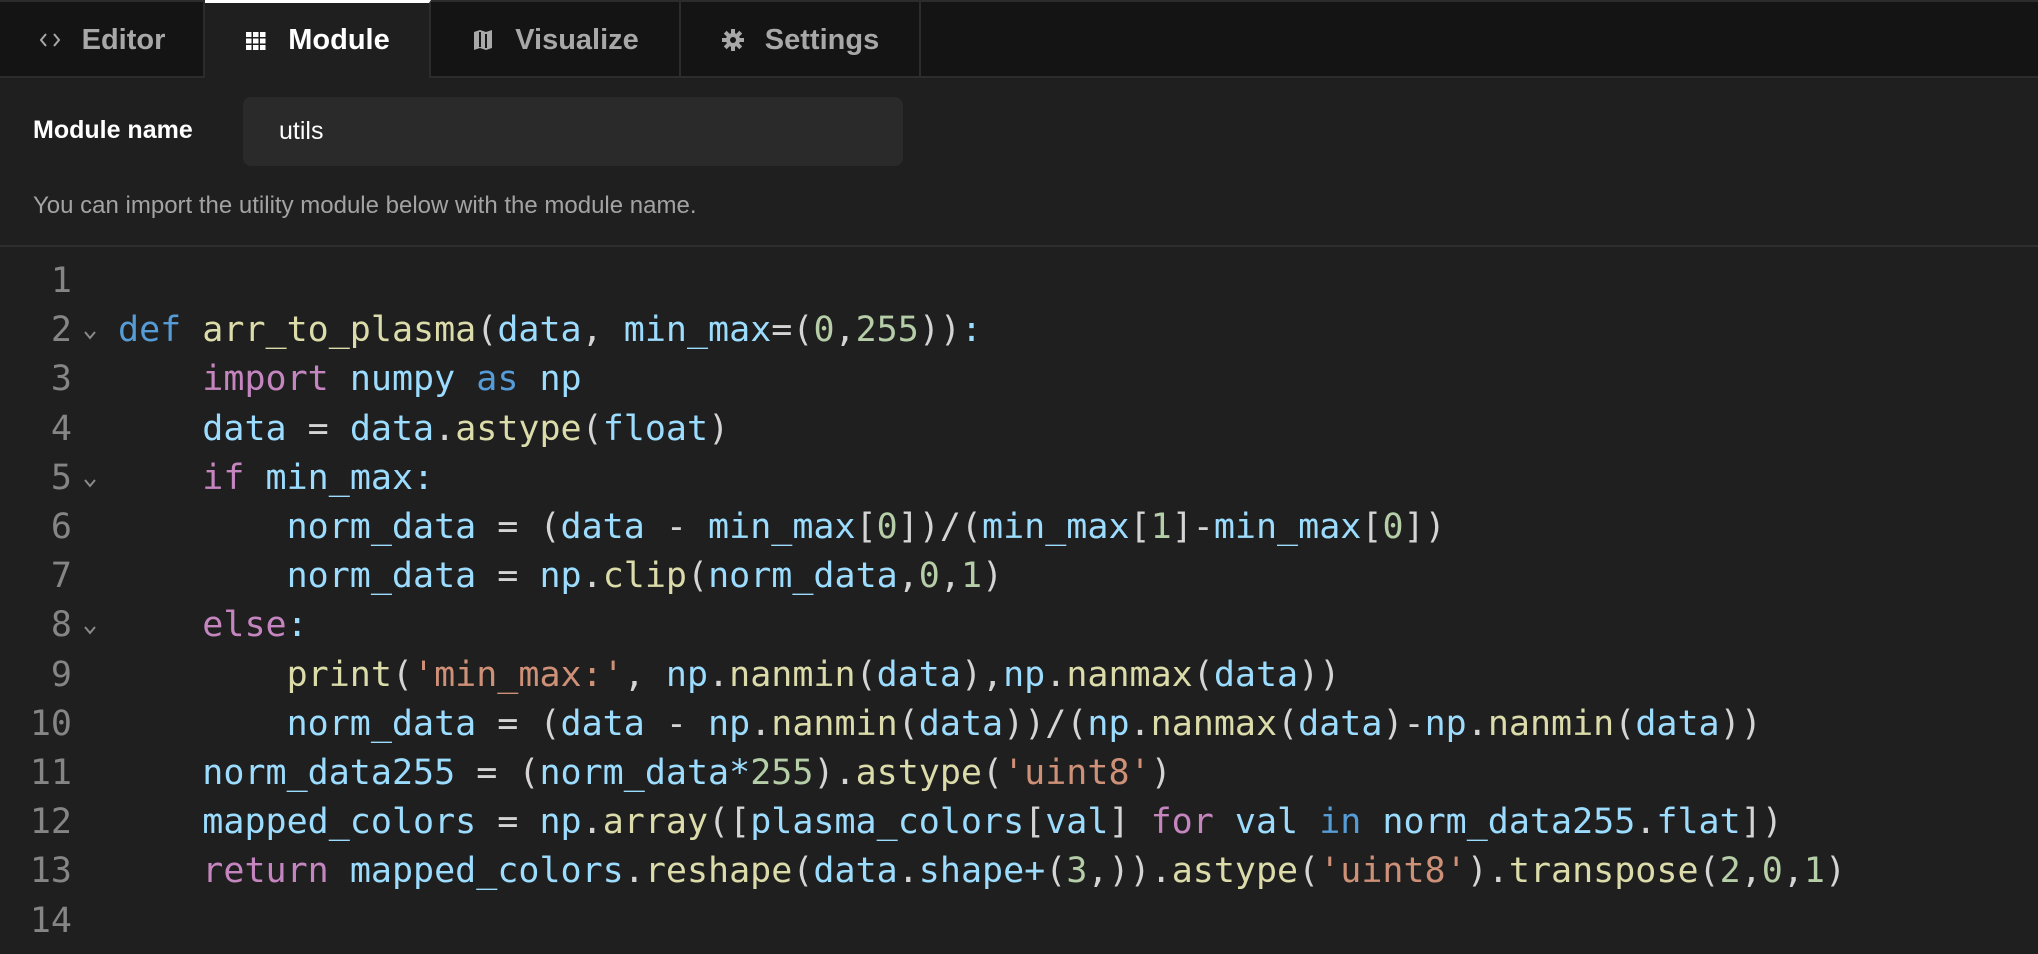  Describe the element at coordinates (50, 723) in the screenshot. I see `line-number: 10` at that location.